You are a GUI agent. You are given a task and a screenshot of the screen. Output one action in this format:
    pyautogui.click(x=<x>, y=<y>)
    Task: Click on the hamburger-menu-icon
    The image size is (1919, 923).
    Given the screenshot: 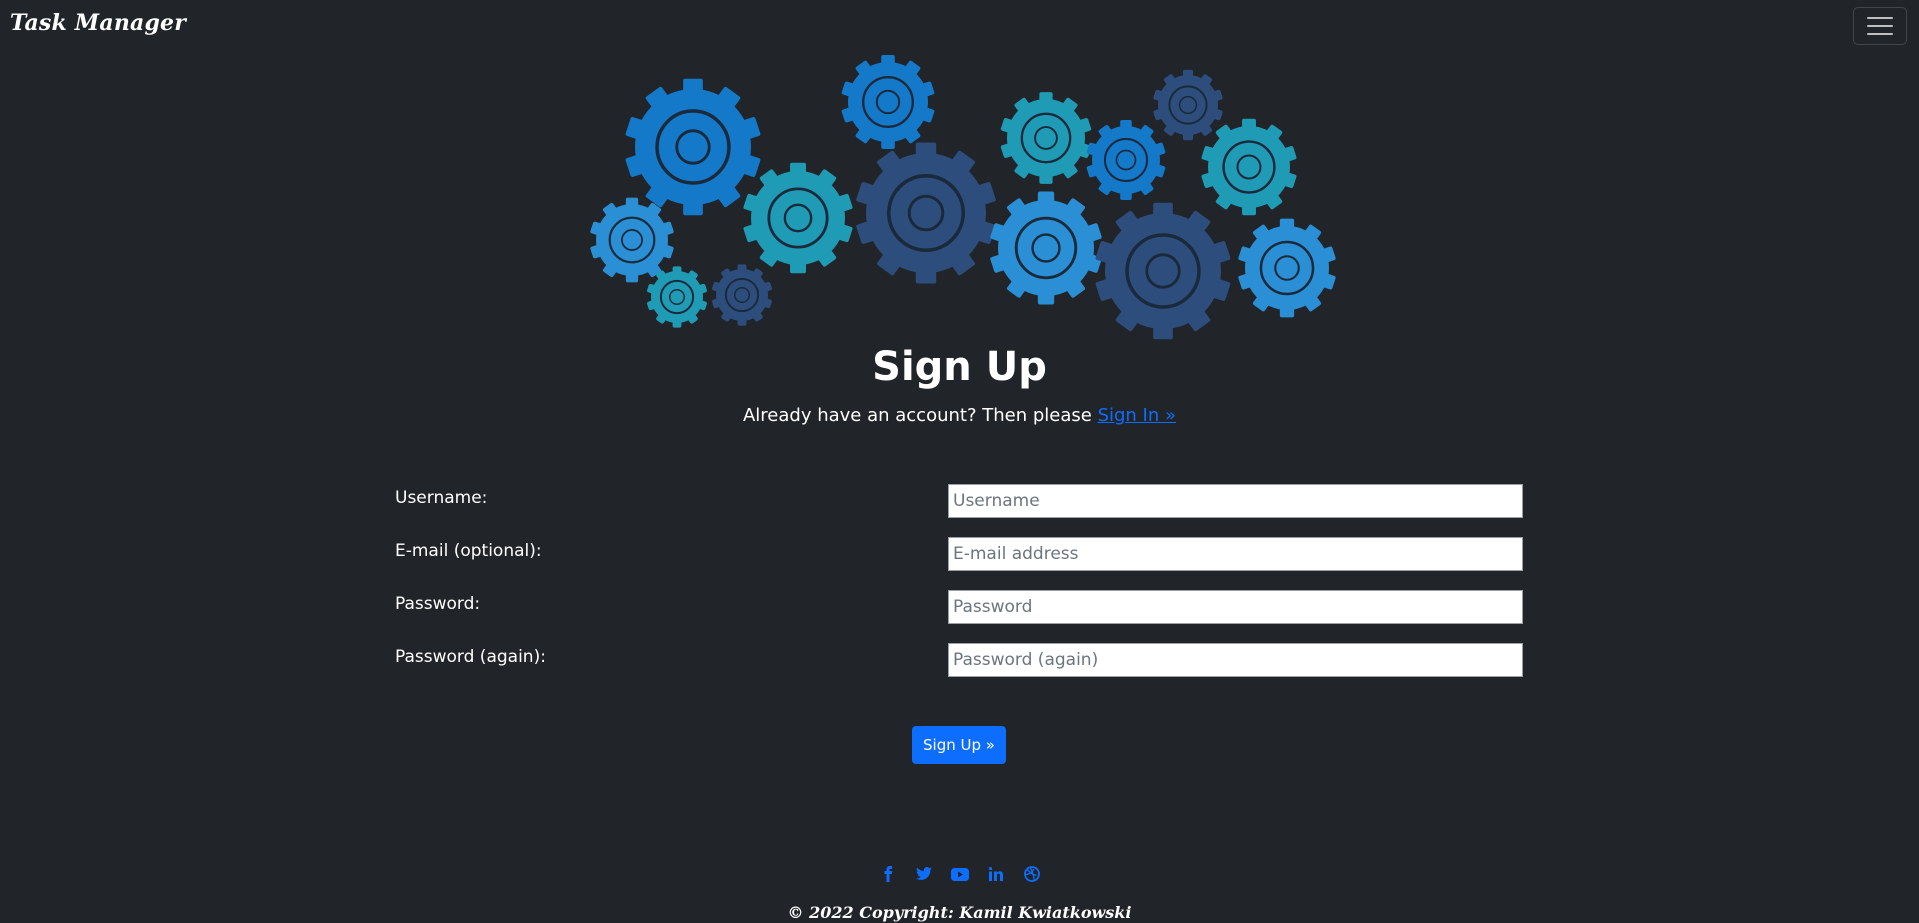 What is the action you would take?
    pyautogui.click(x=1880, y=18)
    